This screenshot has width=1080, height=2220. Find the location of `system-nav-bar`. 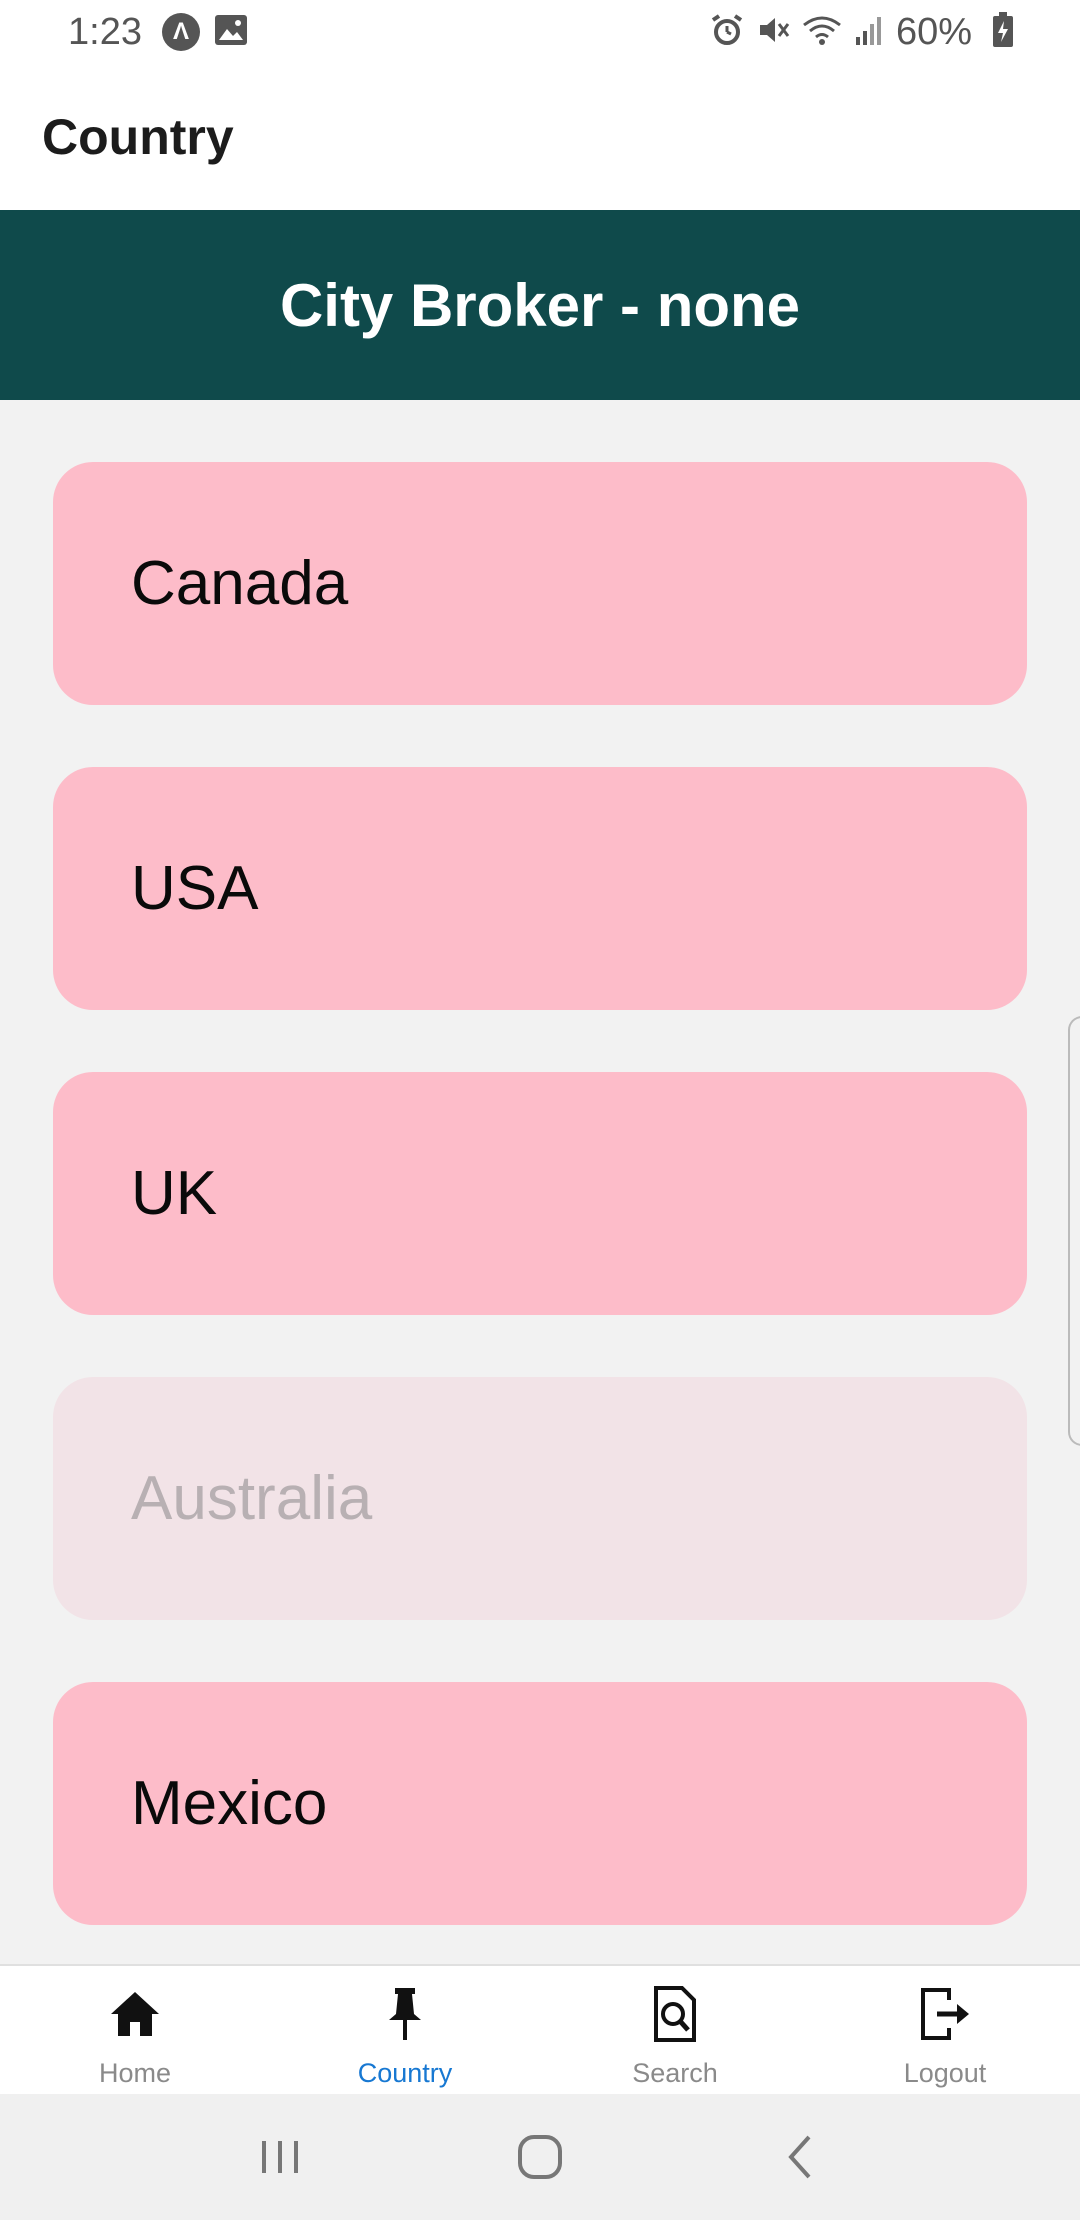

system-nav-bar is located at coordinates (540, 2157).